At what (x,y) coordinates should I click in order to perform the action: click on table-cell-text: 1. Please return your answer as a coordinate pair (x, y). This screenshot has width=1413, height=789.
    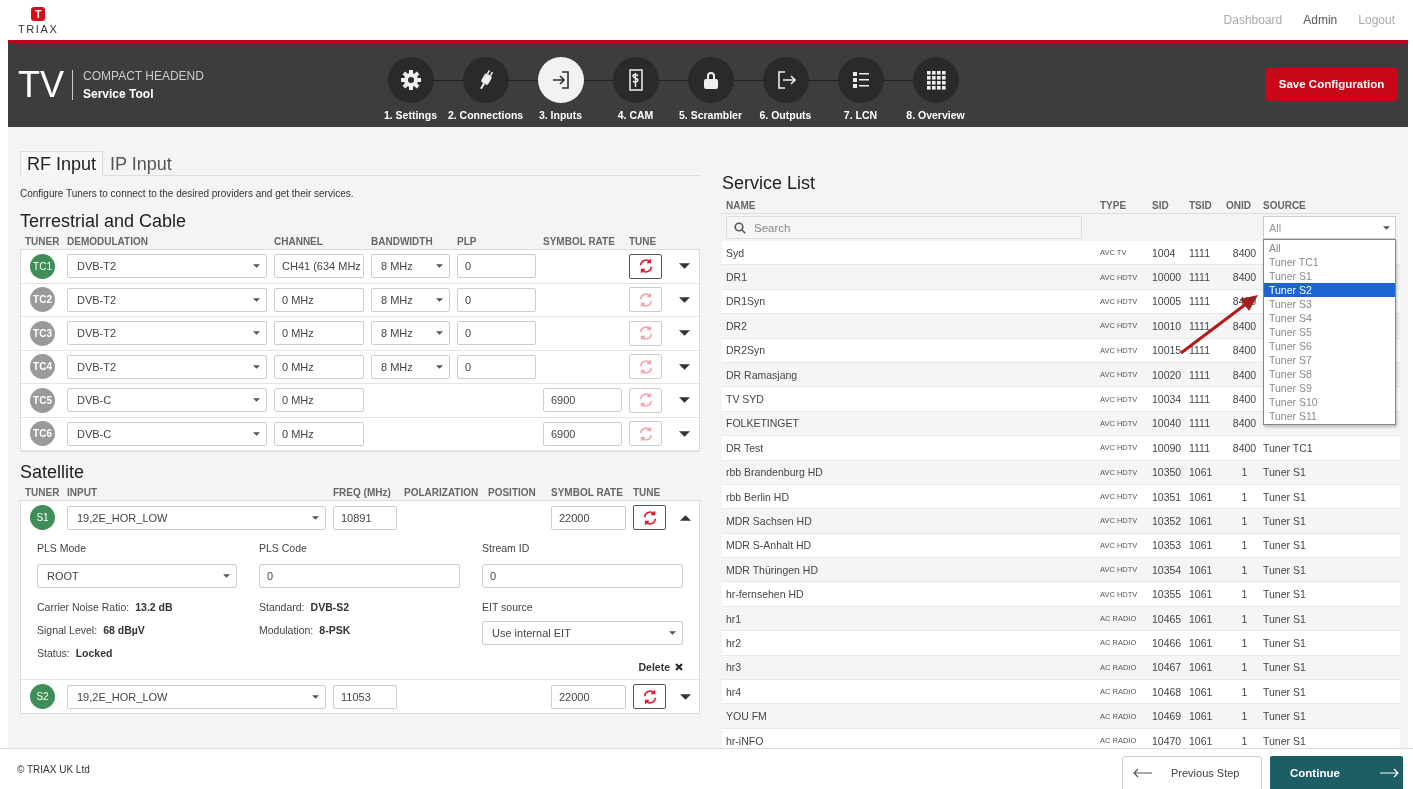
    Looking at the image, I should click on (1244, 618).